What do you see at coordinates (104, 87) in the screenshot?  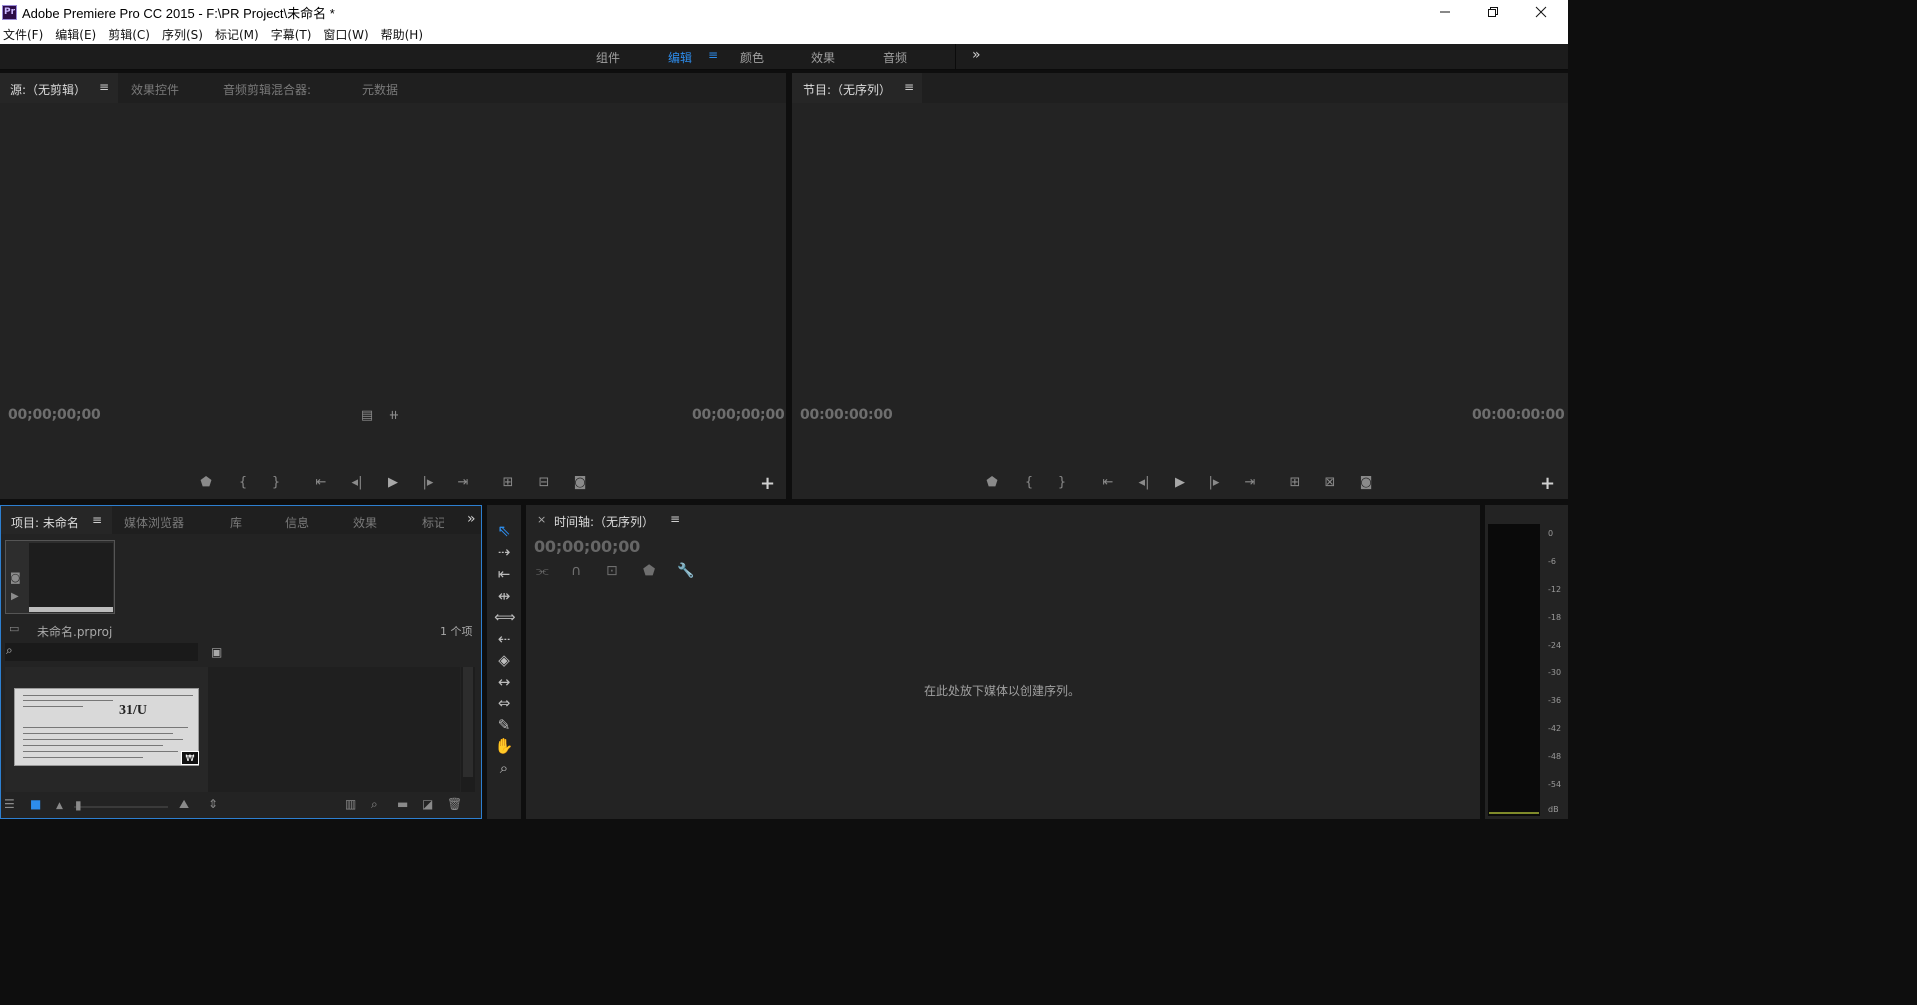 I see `source-panel-menu-icon: ≡` at bounding box center [104, 87].